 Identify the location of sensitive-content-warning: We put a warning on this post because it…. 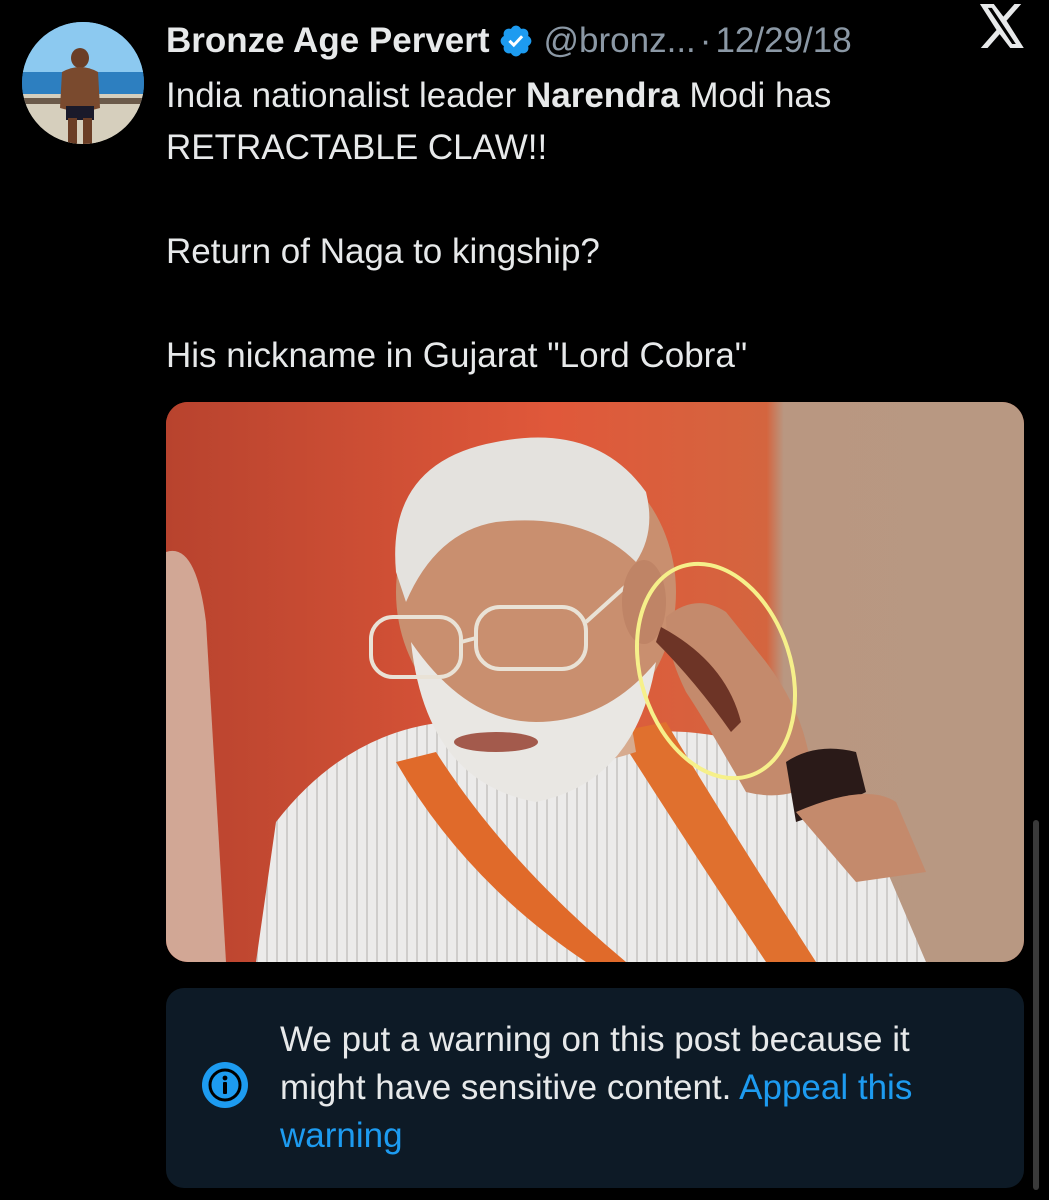
(595, 1088).